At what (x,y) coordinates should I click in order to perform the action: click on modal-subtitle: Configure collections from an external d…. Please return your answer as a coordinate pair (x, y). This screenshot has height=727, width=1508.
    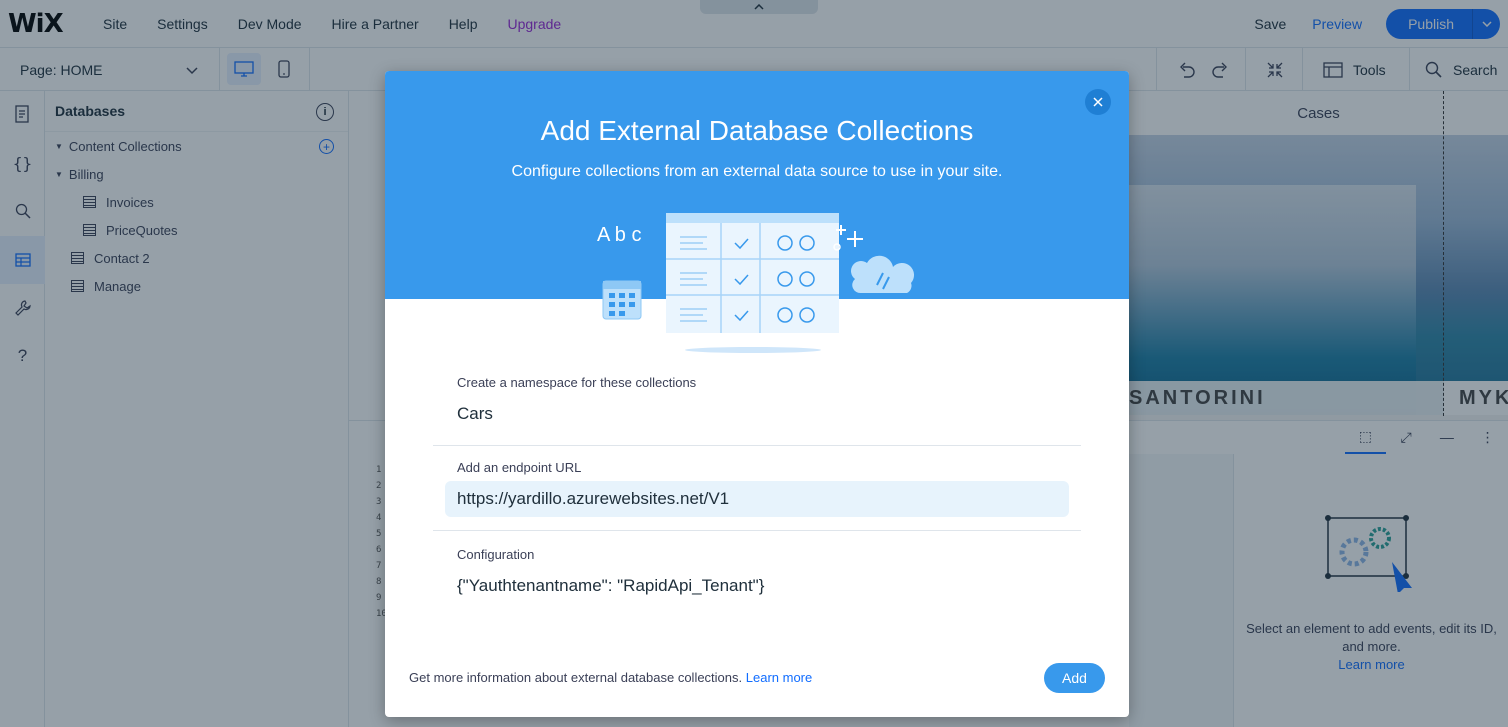
    Looking at the image, I should click on (757, 171).